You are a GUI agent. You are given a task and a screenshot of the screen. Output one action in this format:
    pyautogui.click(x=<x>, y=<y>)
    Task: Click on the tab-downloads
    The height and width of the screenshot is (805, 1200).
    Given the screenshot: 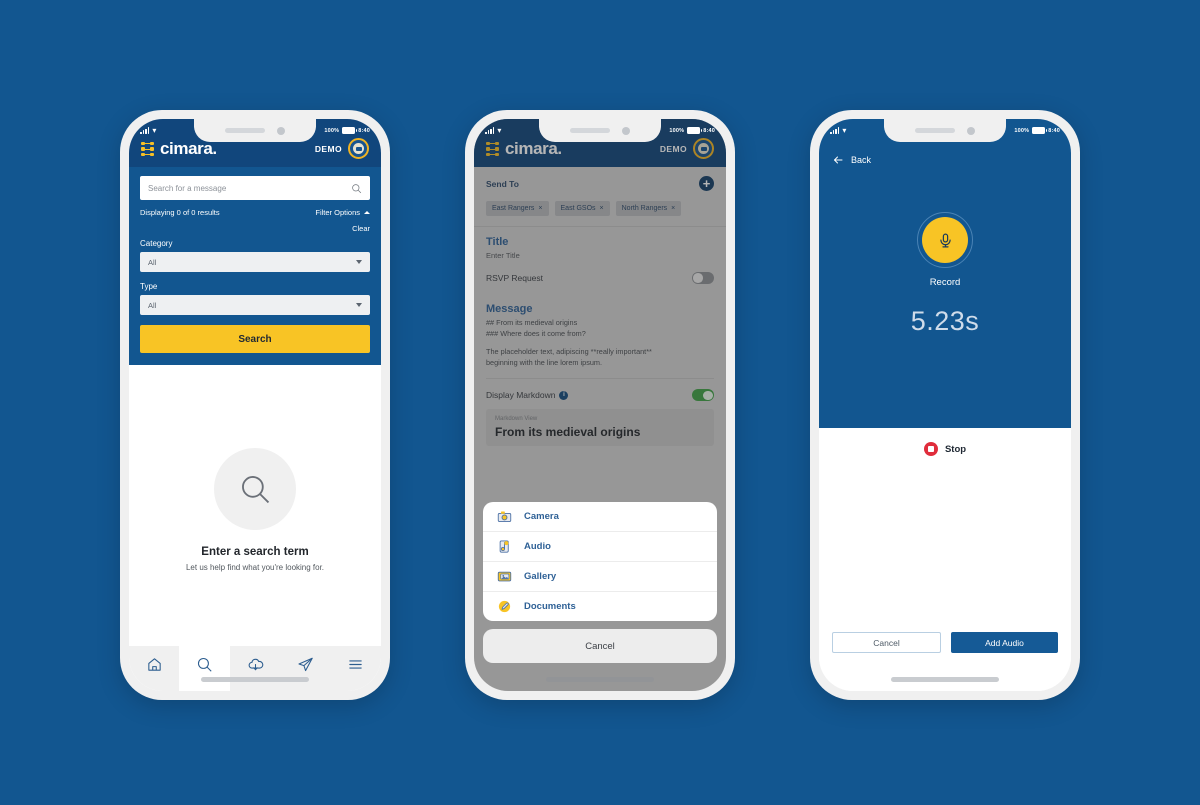 What is the action you would take?
    pyautogui.click(x=255, y=668)
    